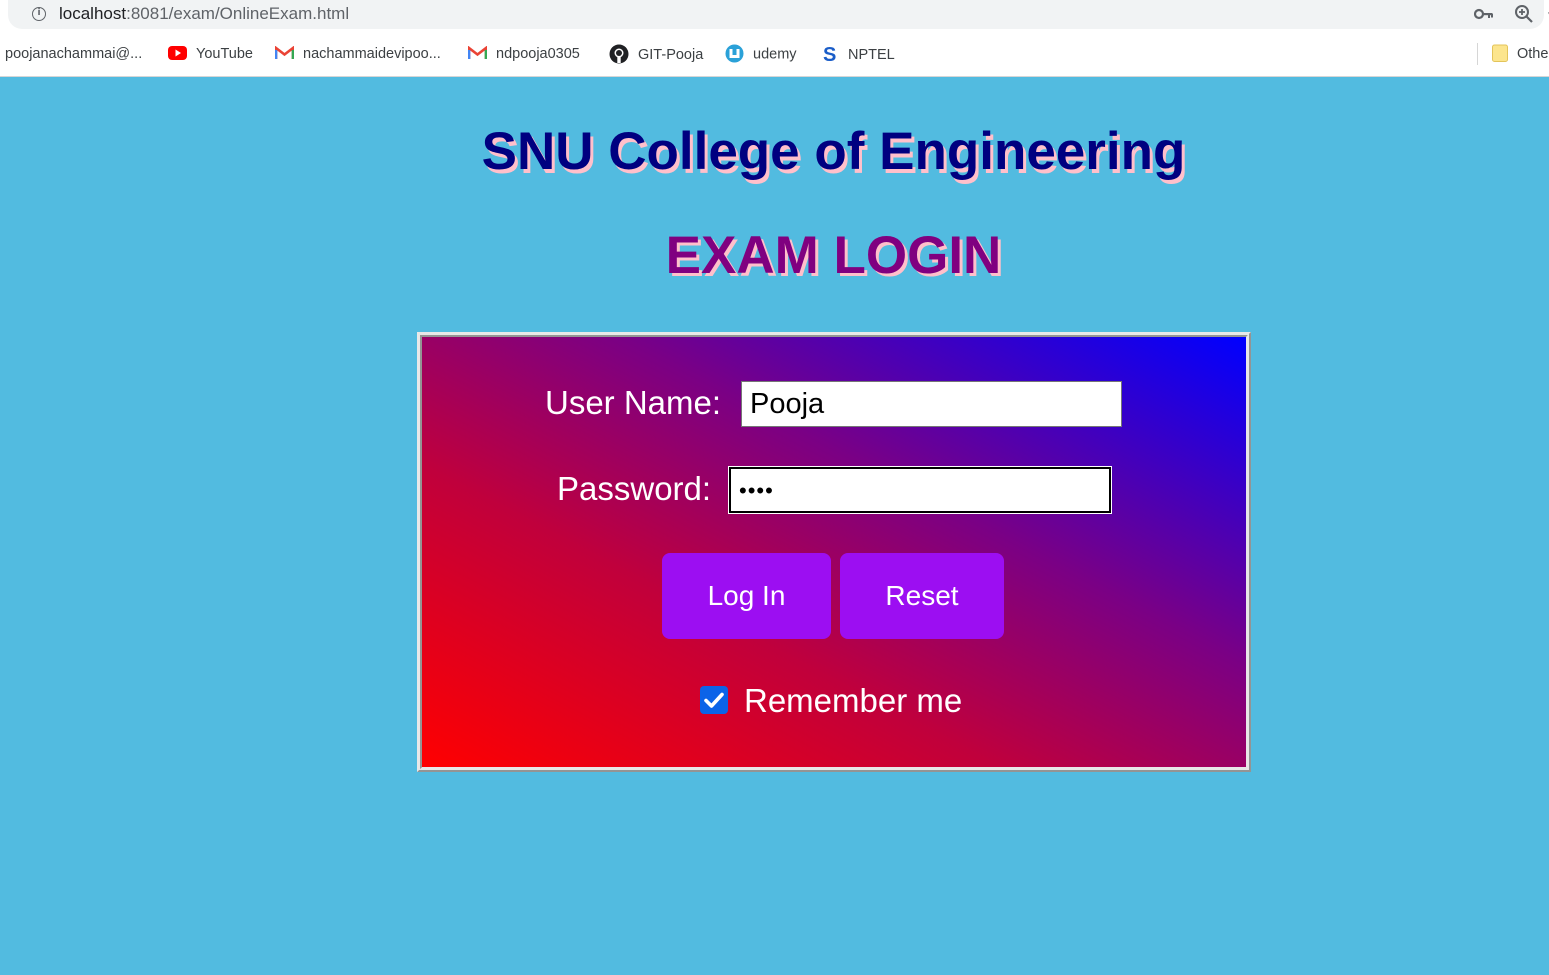  What do you see at coordinates (633, 402) in the screenshot?
I see `username-label: User Name:` at bounding box center [633, 402].